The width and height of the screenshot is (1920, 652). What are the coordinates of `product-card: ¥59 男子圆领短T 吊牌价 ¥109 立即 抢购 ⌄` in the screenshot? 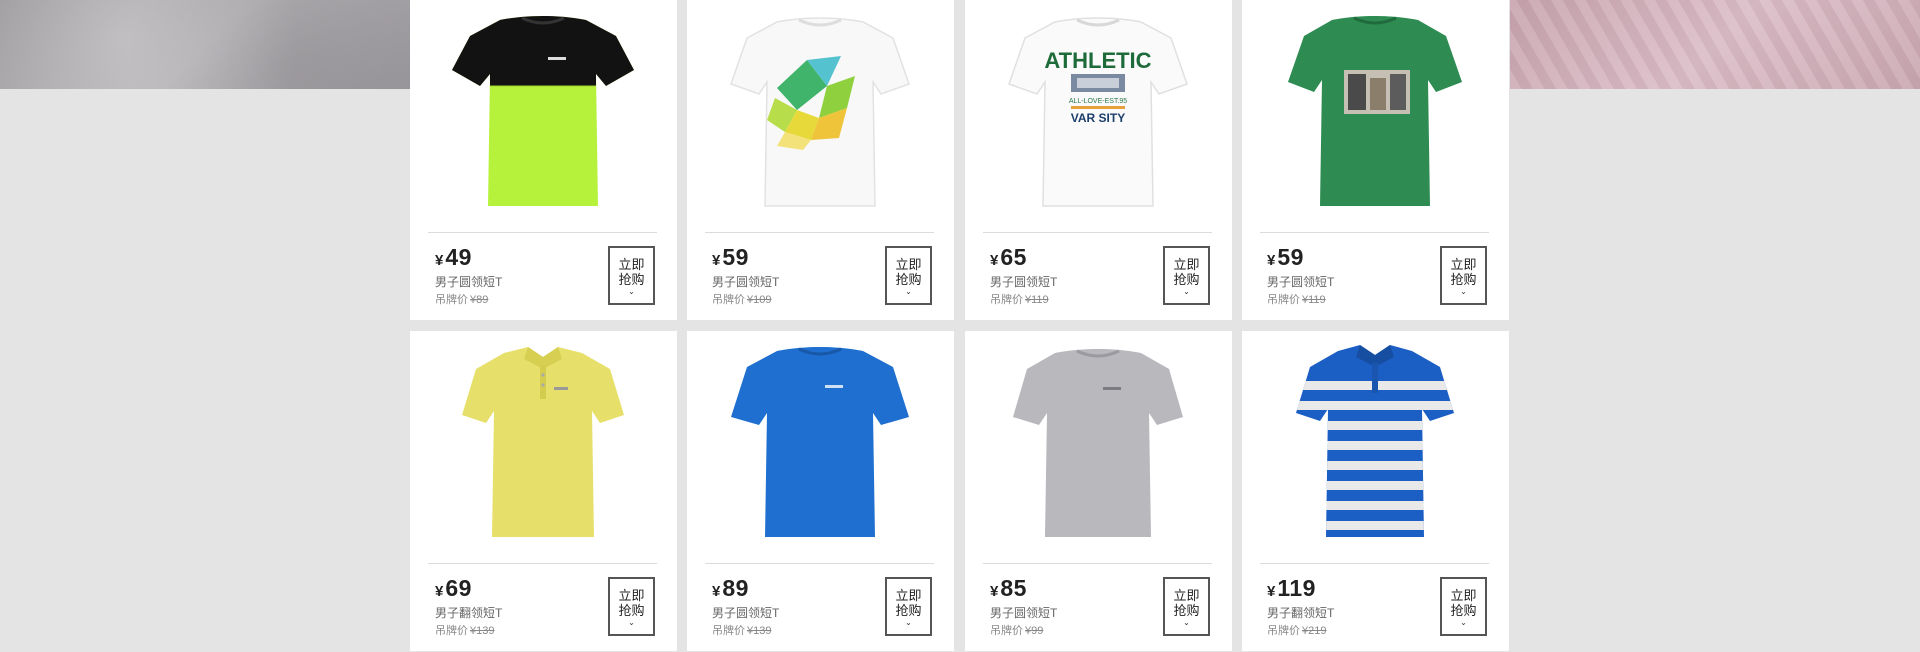 It's located at (820, 160).